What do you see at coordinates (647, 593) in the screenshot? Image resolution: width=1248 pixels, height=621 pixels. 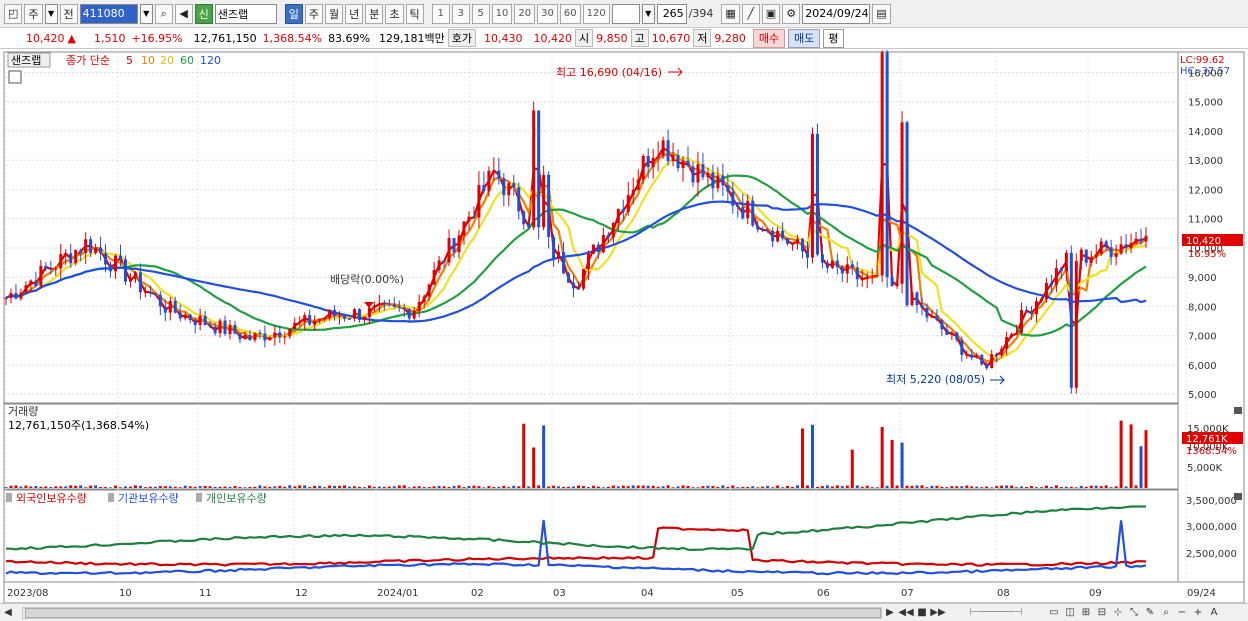 I see `x-tick-label: 04` at bounding box center [647, 593].